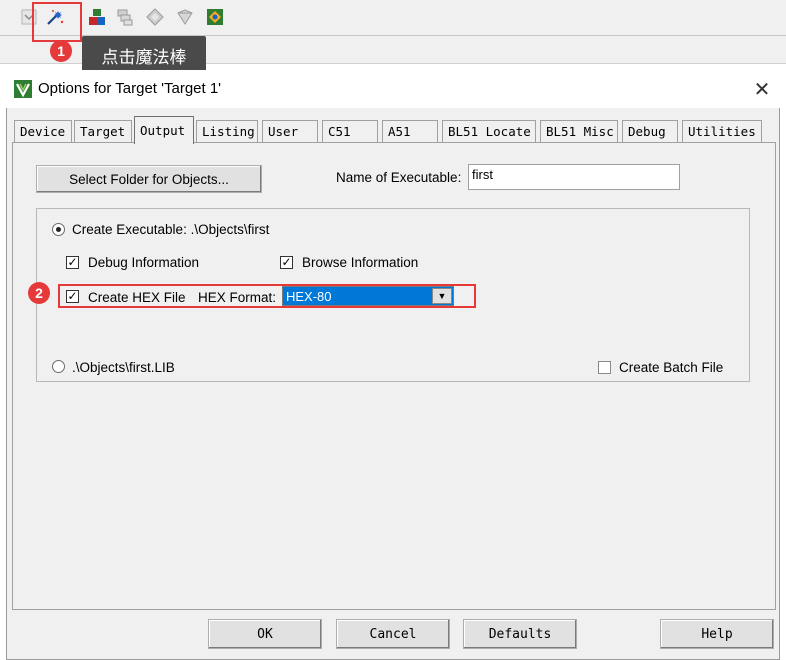  What do you see at coordinates (215, 17) in the screenshot?
I see `translate-icon` at bounding box center [215, 17].